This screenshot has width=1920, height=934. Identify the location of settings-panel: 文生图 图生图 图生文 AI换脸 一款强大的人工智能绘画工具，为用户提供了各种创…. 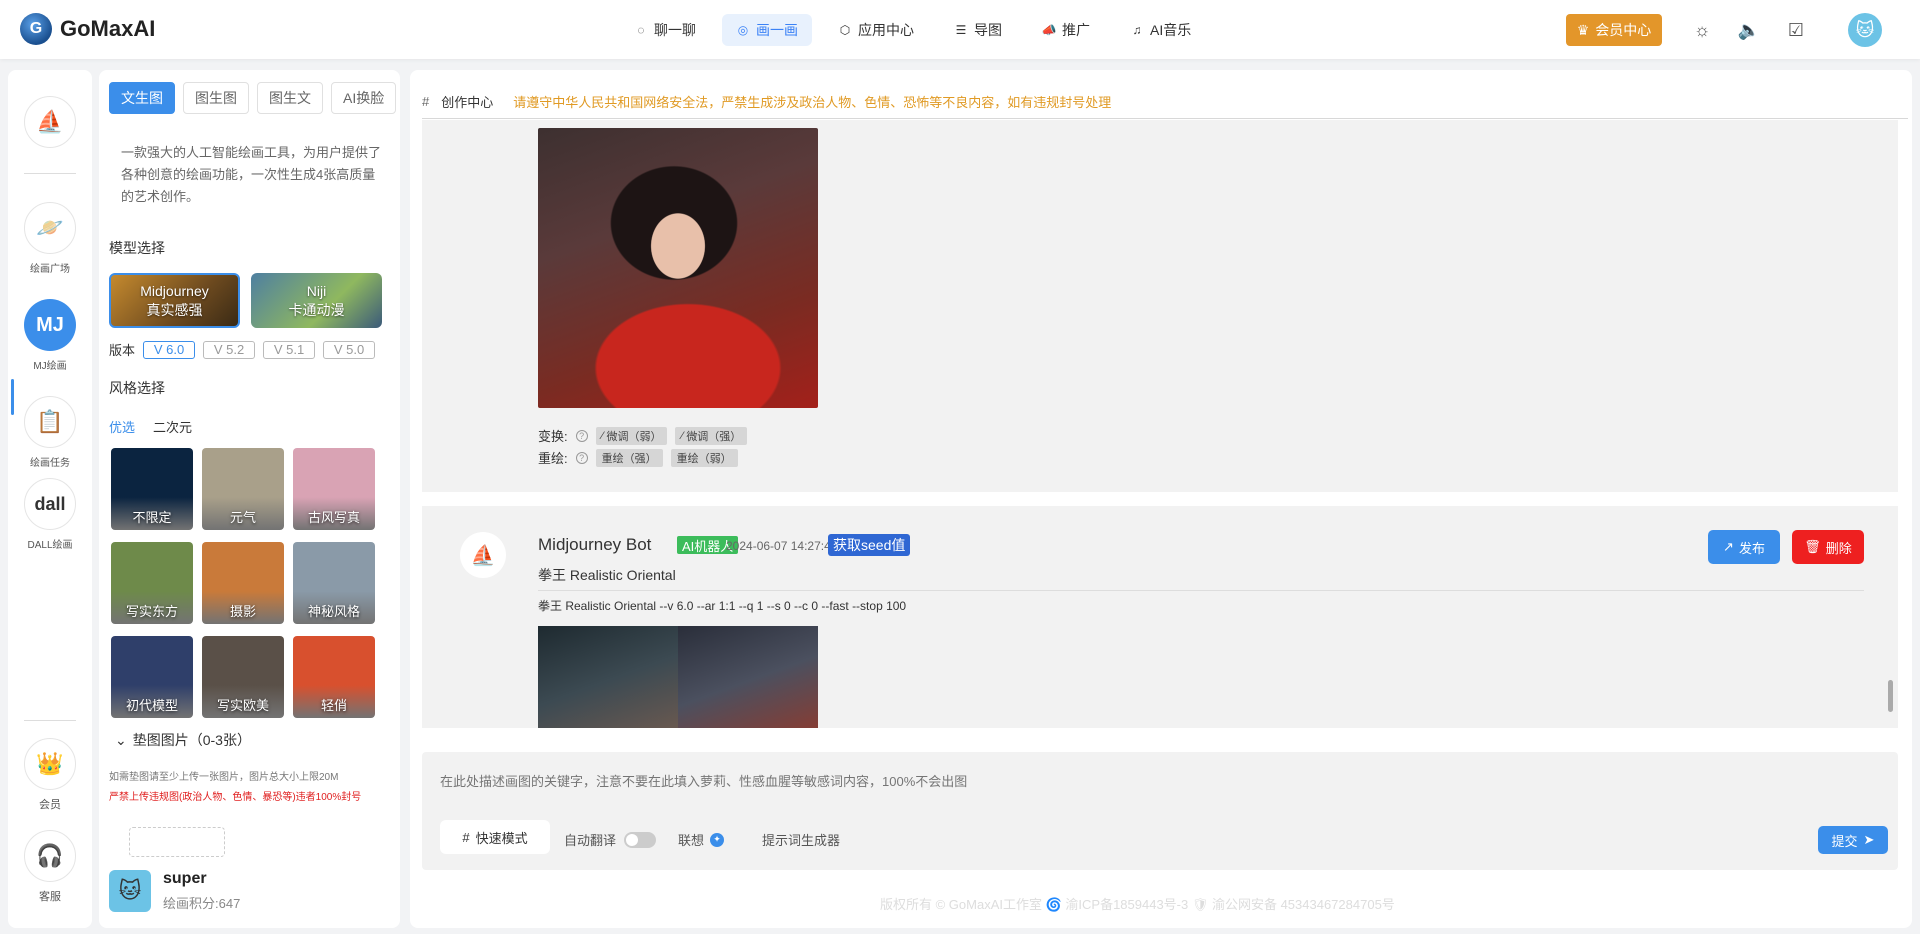
(249, 499).